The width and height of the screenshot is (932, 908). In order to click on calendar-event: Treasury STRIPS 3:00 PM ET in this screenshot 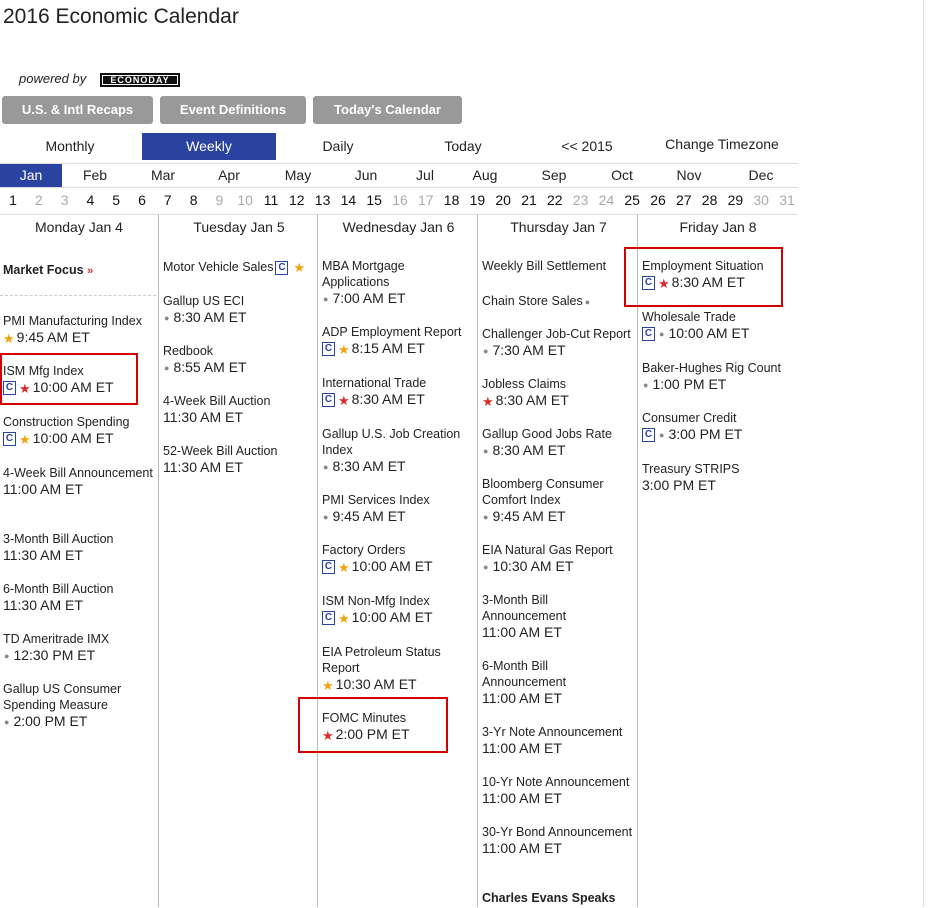, I will do `click(717, 477)`.